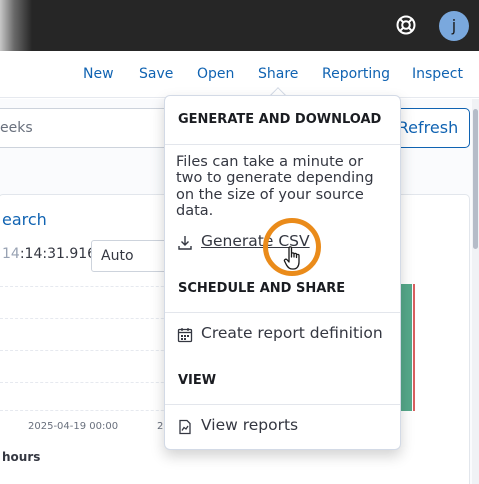 The height and width of the screenshot is (484, 479). Describe the element at coordinates (278, 74) in the screenshot. I see `share-button: Share` at that location.